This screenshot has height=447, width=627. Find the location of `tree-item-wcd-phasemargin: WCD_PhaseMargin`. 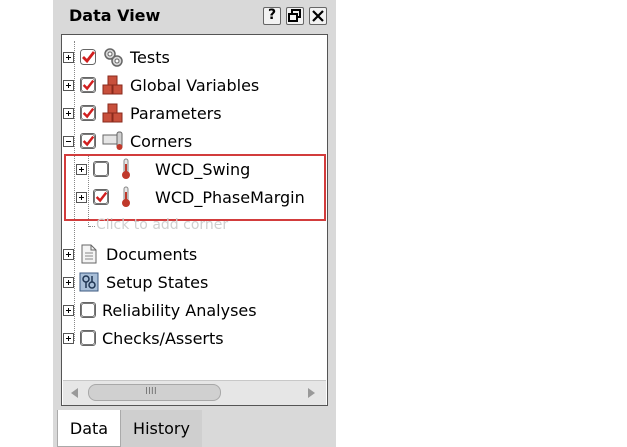

tree-item-wcd-phasemargin: WCD_PhaseMargin is located at coordinates (190, 197).